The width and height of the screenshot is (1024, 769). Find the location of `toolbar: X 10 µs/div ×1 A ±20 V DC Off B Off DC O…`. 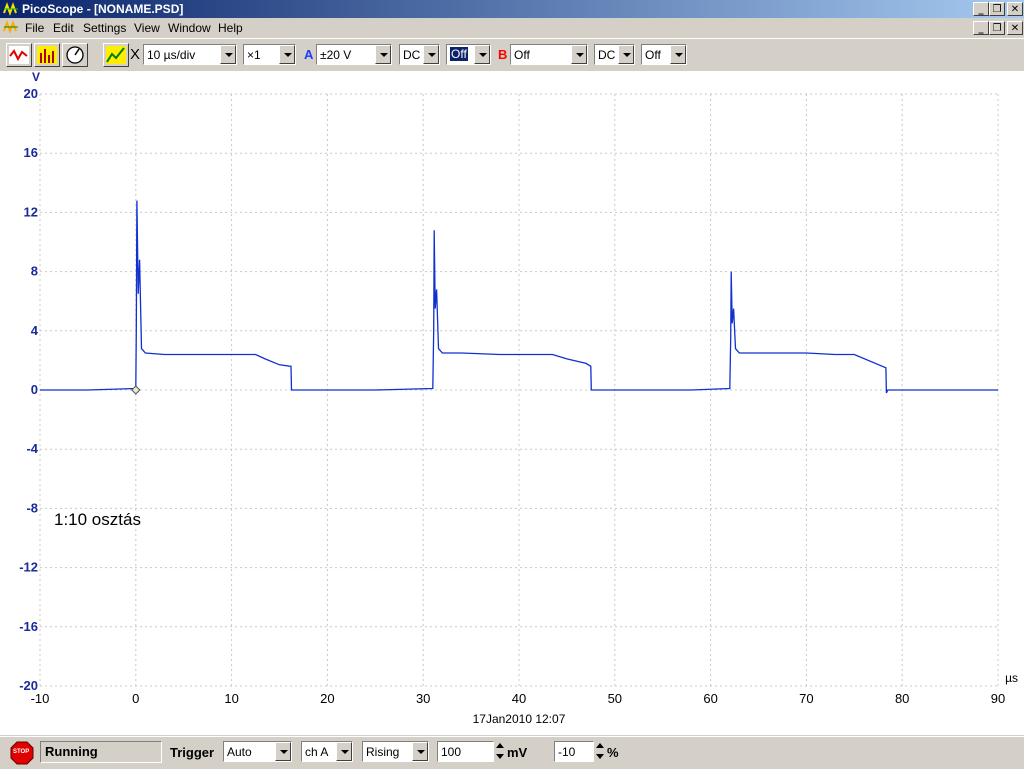

toolbar: X 10 µs/div ×1 A ±20 V DC Off B Off DC O… is located at coordinates (512, 55).